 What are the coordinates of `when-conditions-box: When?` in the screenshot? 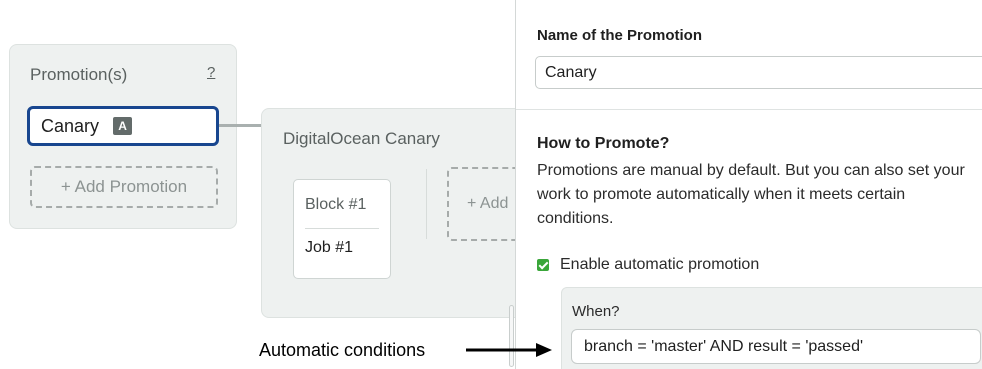 It's located at (771, 328).